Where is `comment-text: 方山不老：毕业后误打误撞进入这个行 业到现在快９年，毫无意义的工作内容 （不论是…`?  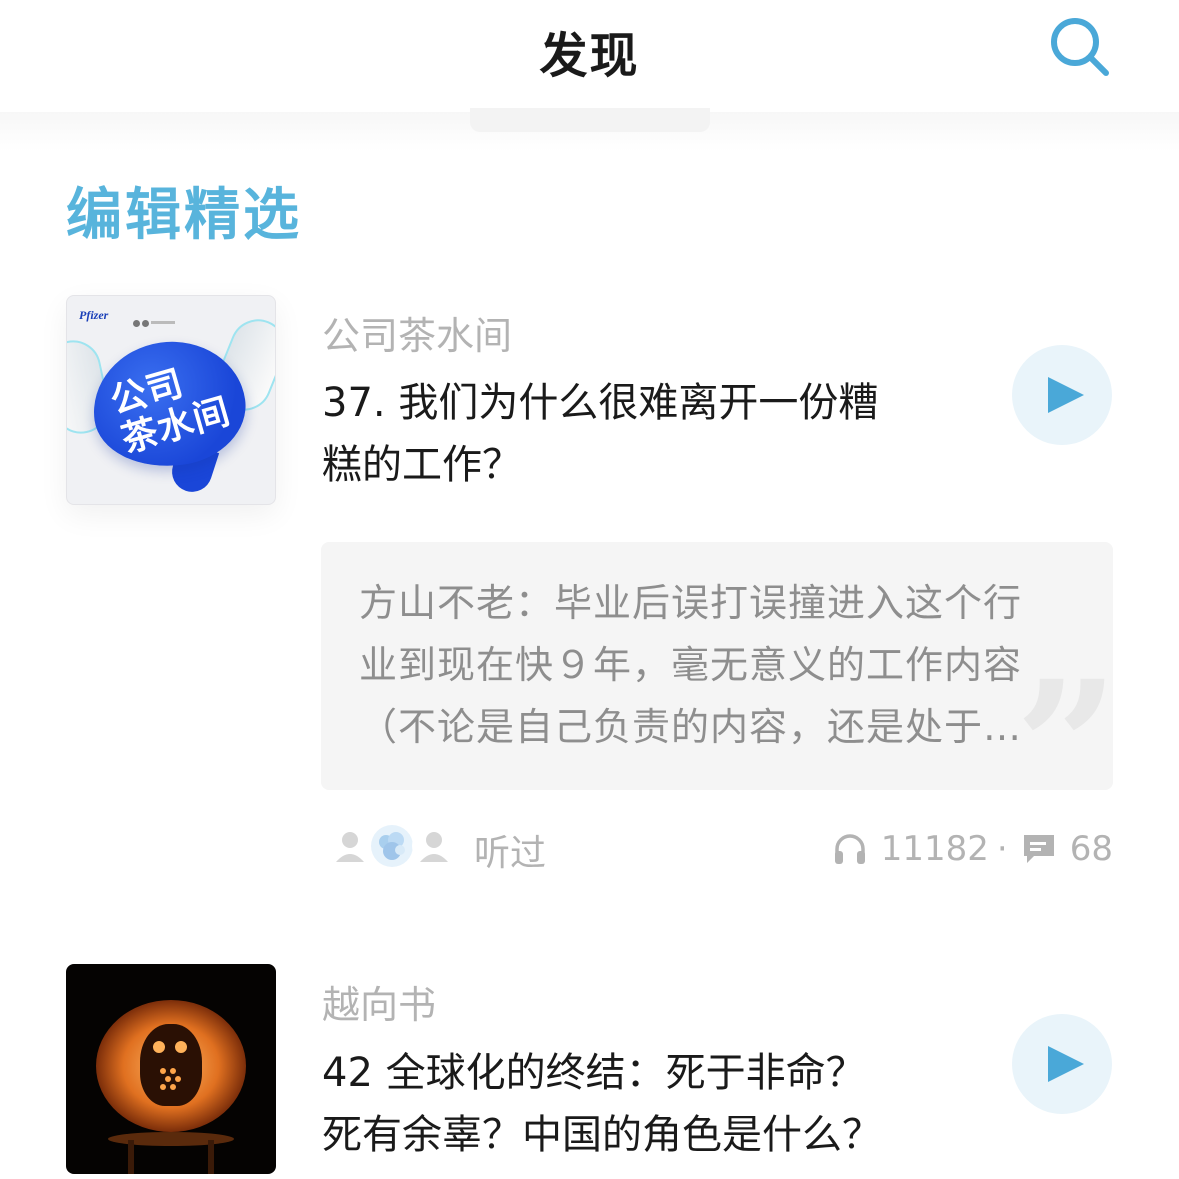 comment-text: 方山不老：毕业后误打误撞进入这个行 业到现在快９年，毫无意义的工作内容 （不论是… is located at coordinates (719, 665).